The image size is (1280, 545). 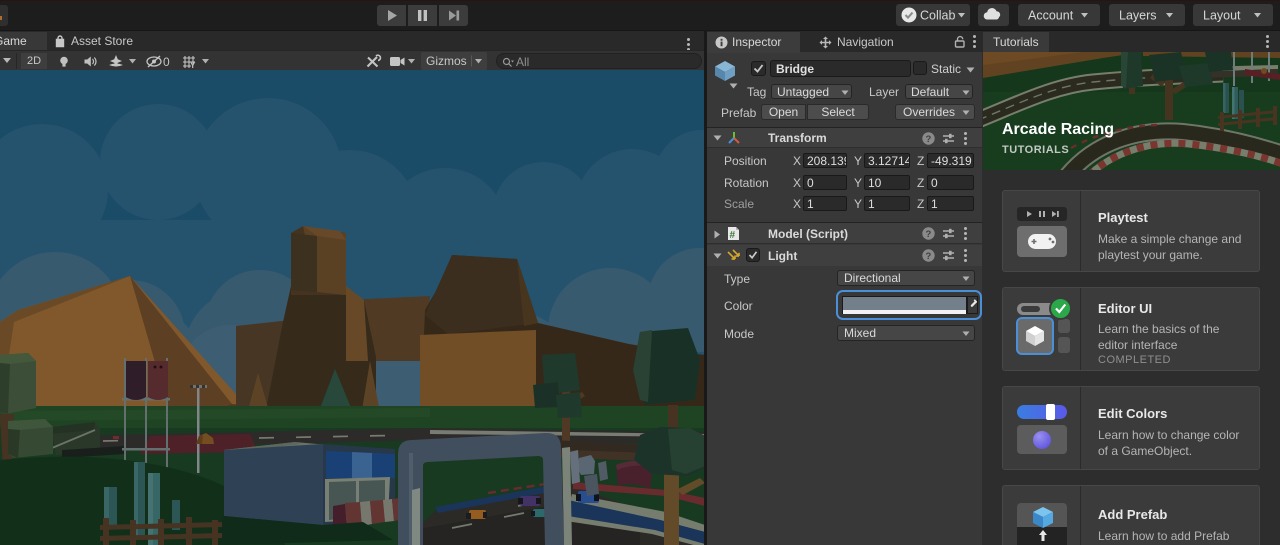 What do you see at coordinates (1051, 16) in the screenshot?
I see `svg-text: Account` at bounding box center [1051, 16].